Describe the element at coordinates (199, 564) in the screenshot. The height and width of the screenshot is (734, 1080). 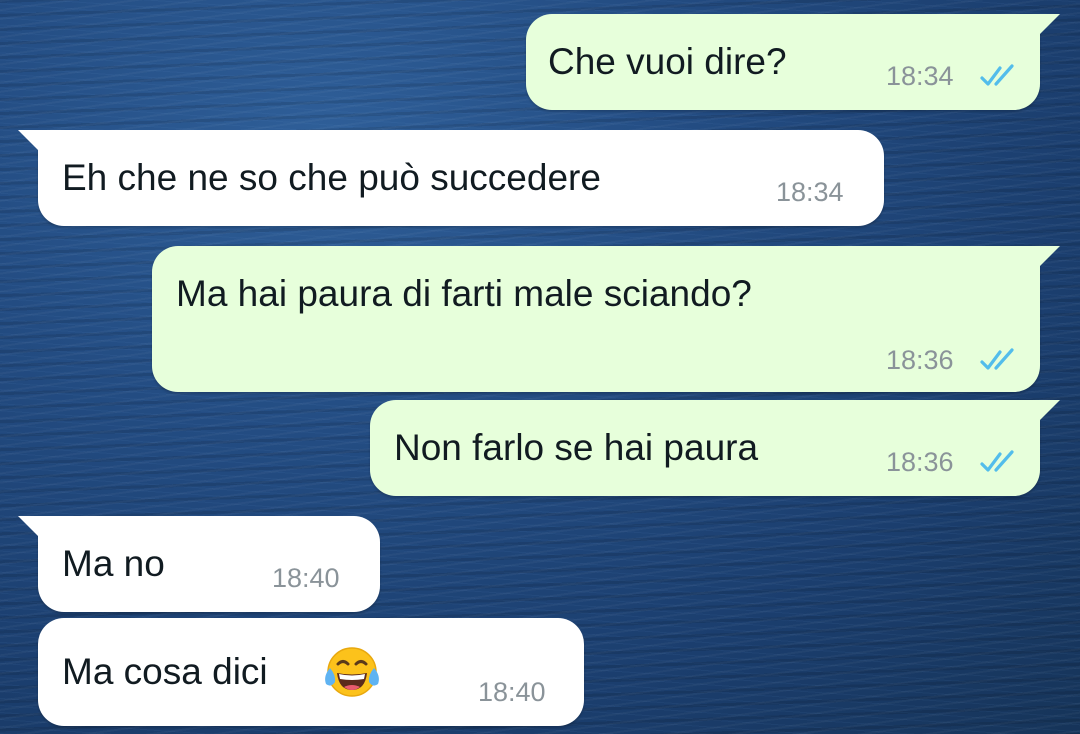
I see `message-bubble-incoming: Ma no 18:40` at that location.